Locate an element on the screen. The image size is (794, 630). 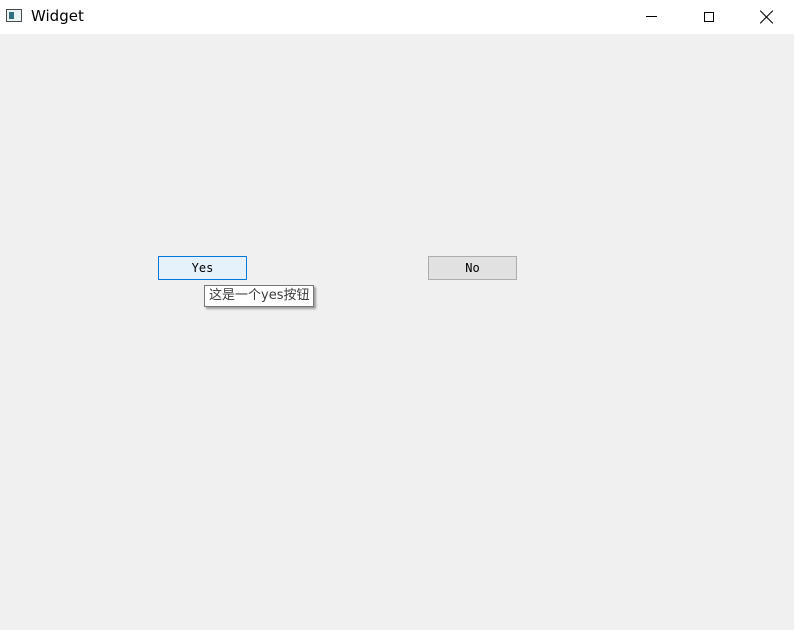
no-button: No is located at coordinates (472, 268).